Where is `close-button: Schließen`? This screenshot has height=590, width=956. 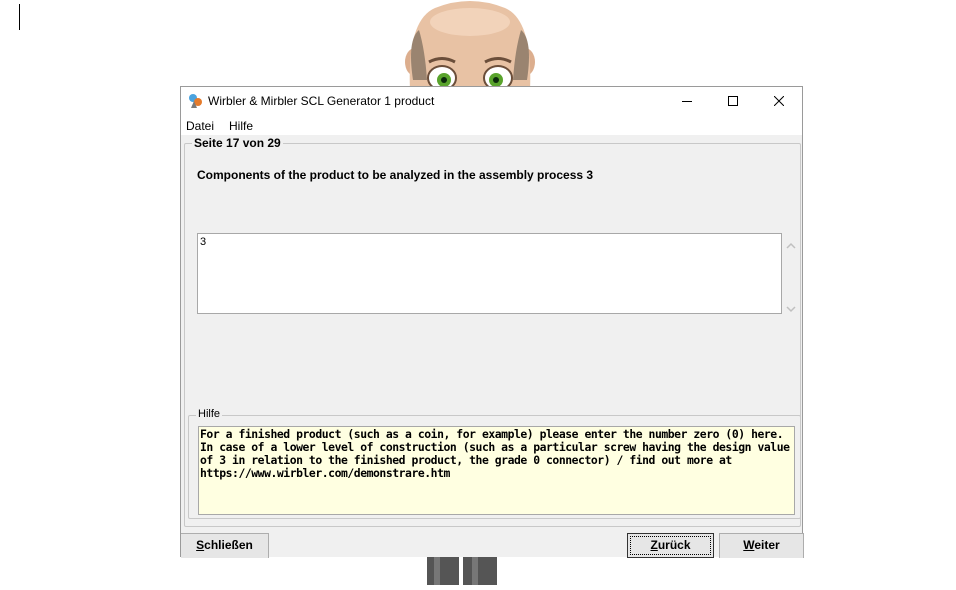 close-button: Schließen is located at coordinates (225, 545).